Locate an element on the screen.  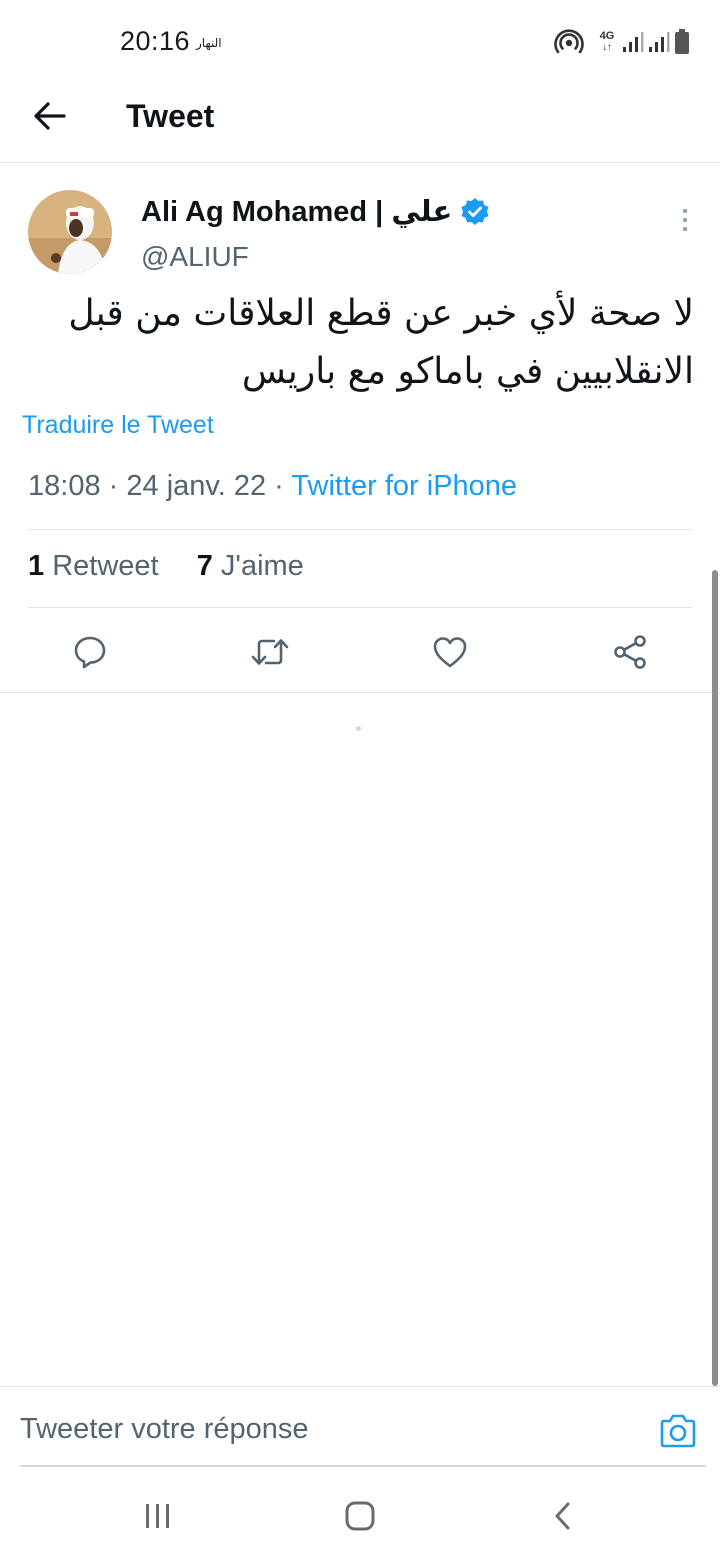
reply-button is located at coordinates (90, 652).